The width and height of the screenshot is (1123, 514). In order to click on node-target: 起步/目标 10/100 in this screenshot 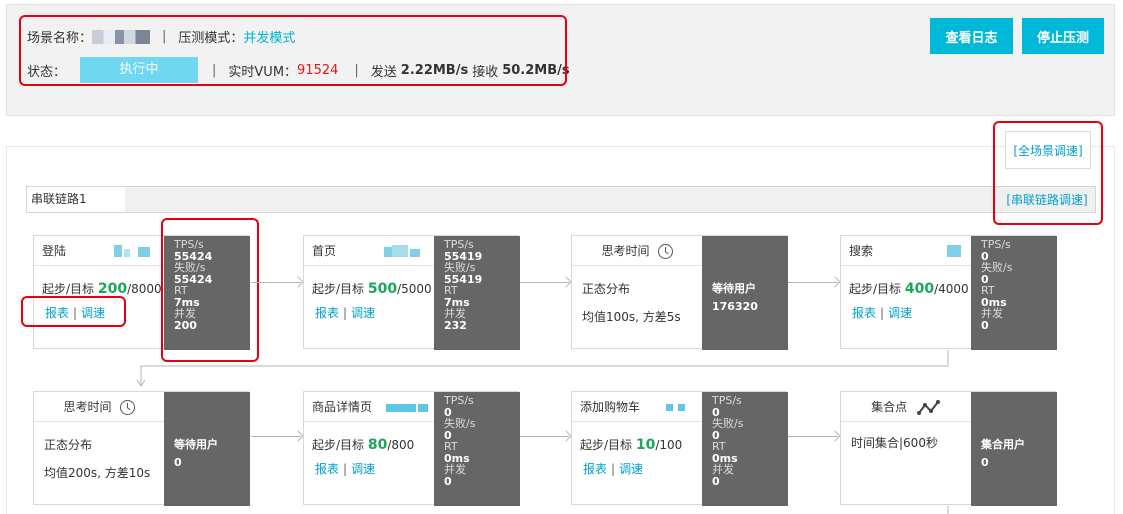, I will do `click(631, 445)`.